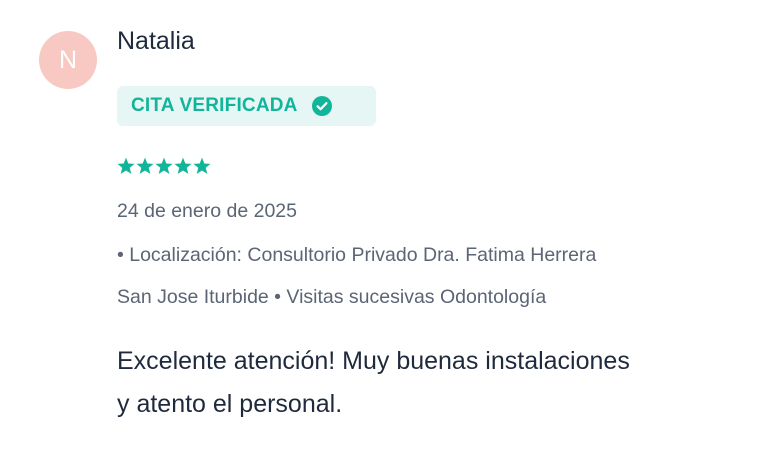  Describe the element at coordinates (230, 404) in the screenshot. I see `review-text-line: y atento el personal.` at that location.